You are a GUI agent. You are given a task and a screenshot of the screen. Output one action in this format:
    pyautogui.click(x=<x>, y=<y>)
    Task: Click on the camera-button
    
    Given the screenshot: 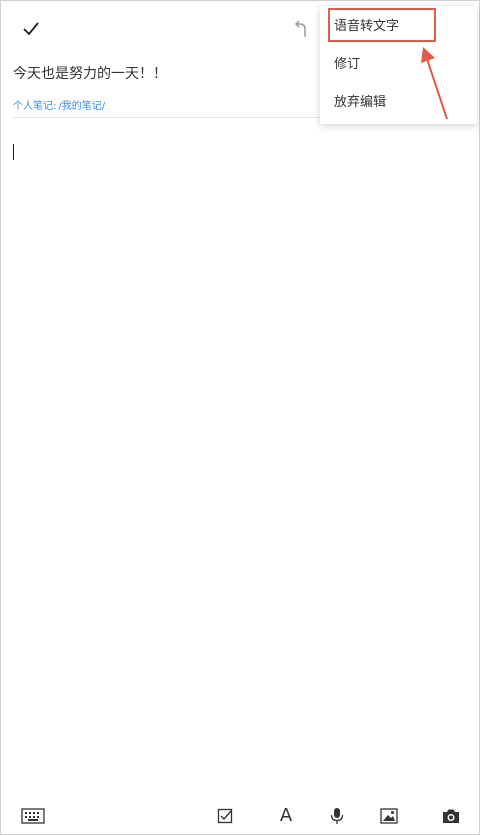 What is the action you would take?
    pyautogui.click(x=451, y=816)
    